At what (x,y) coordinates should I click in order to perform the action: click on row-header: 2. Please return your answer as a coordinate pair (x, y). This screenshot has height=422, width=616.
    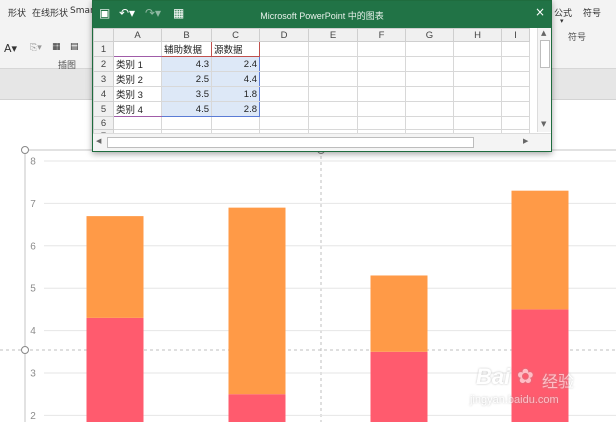
    Looking at the image, I should click on (103, 64).